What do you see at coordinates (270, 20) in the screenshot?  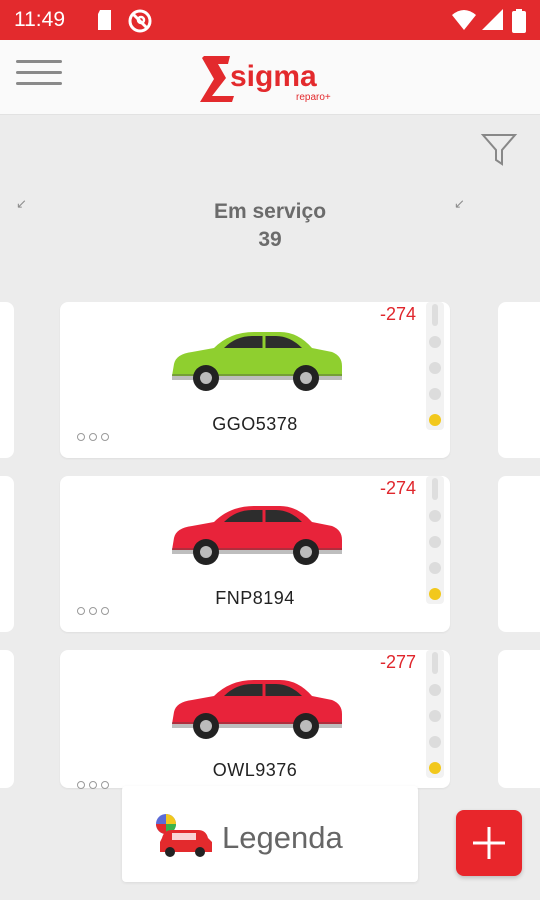 I see `status-bar: 11:49` at bounding box center [270, 20].